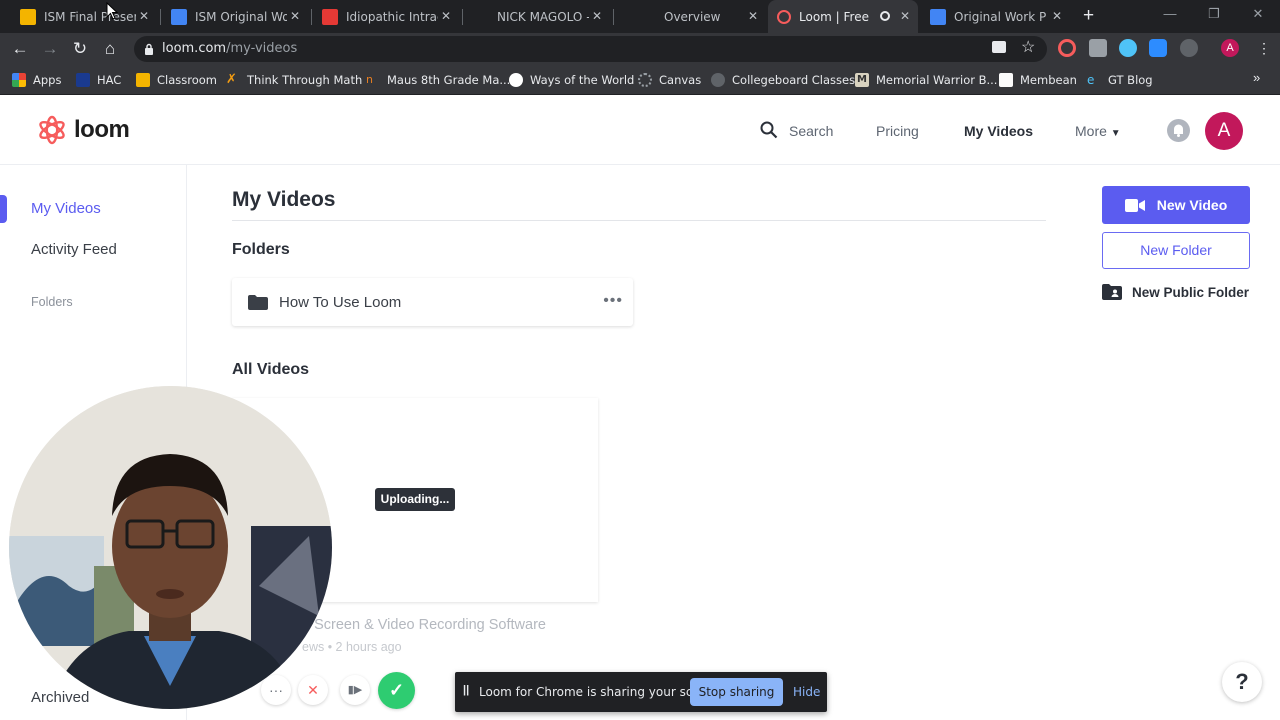 This screenshot has height=720, width=1280. Describe the element at coordinates (369, 79) in the screenshot. I see `maus-icon: n` at that location.